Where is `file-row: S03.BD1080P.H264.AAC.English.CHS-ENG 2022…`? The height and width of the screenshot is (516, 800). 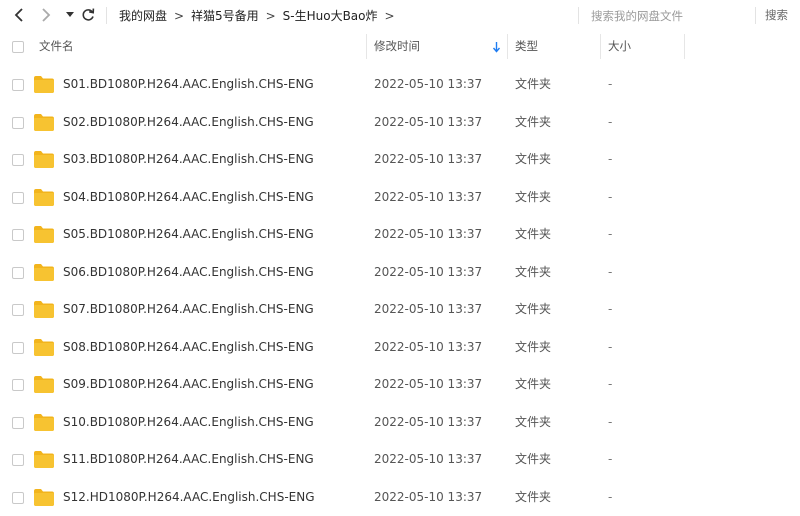 file-row: S03.BD1080P.H264.AAC.English.CHS-ENG 2022… is located at coordinates (400, 160).